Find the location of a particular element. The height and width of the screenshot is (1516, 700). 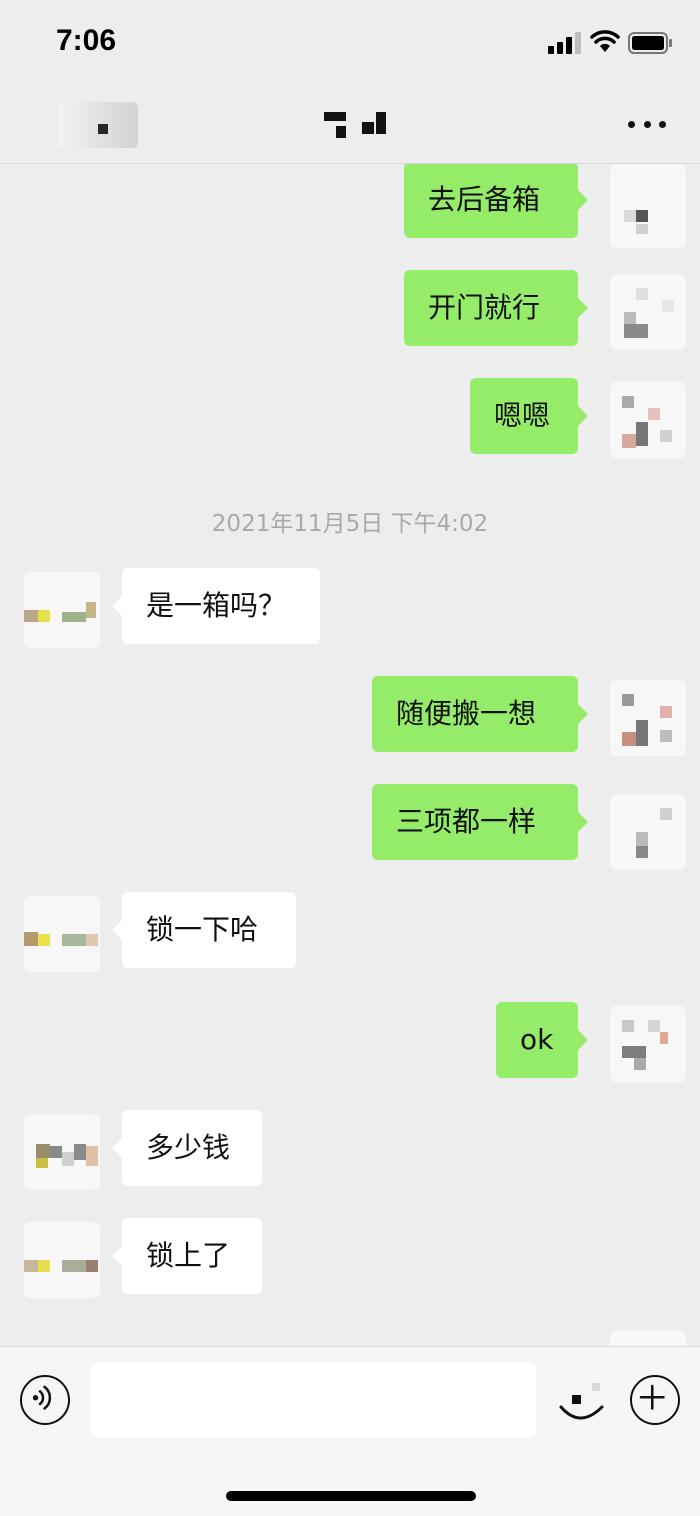

chat-header is located at coordinates (350, 126).